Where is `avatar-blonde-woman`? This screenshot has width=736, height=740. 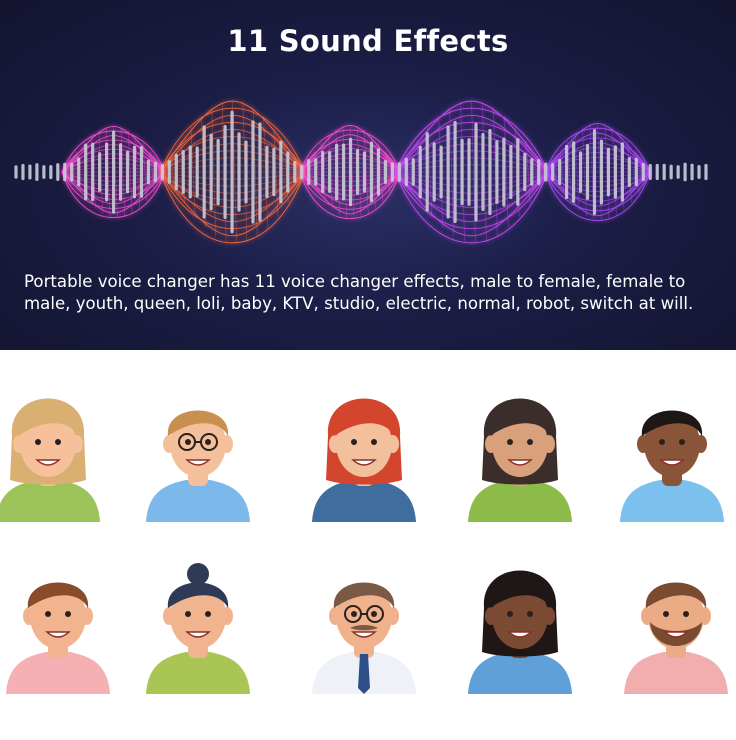
avatar-blonde-woman is located at coordinates (50, 460).